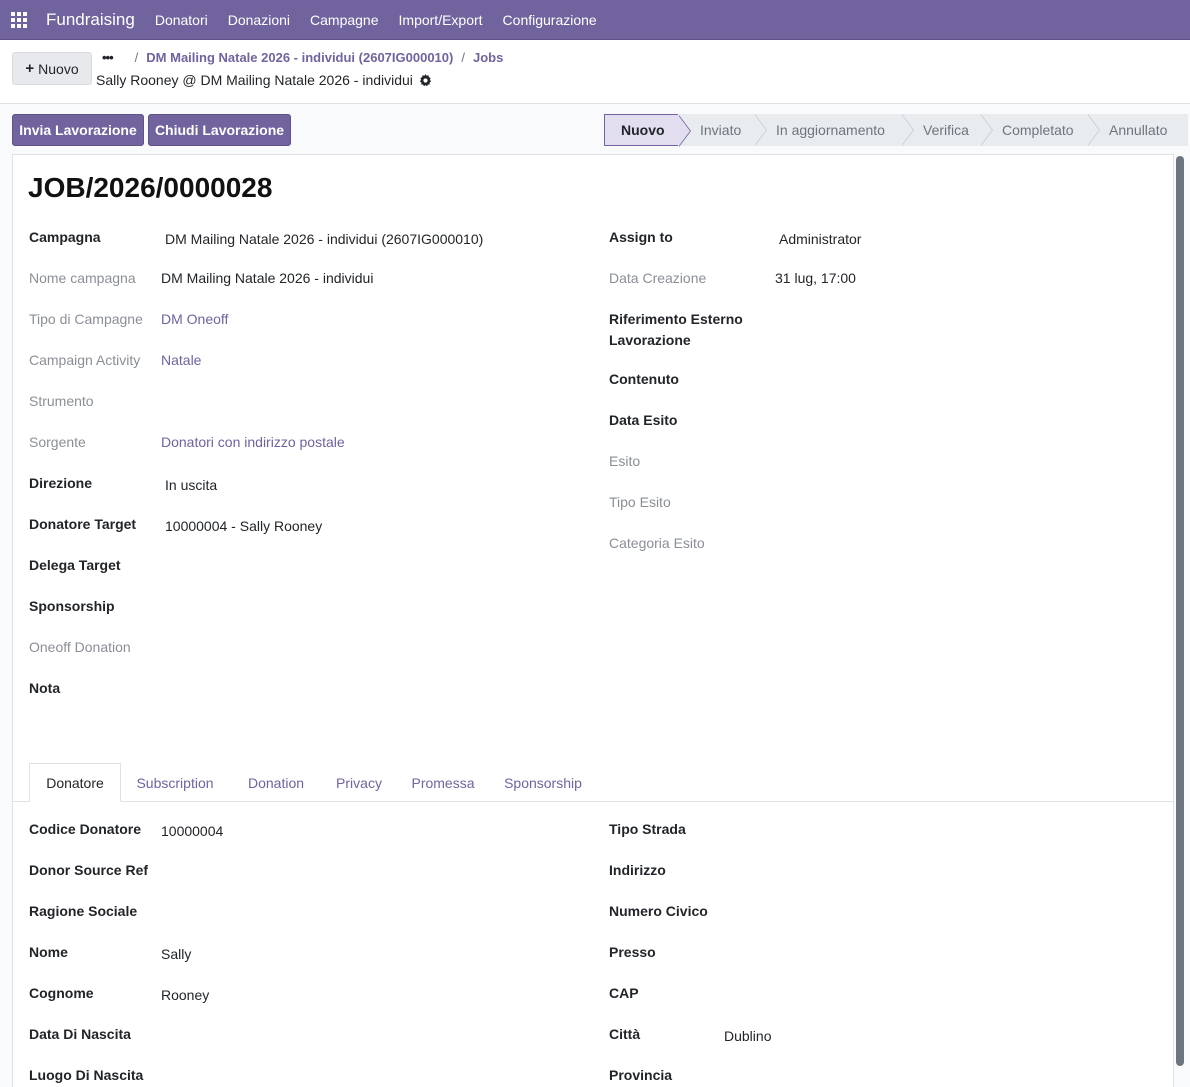 This screenshot has width=1190, height=1087. I want to click on app-brand: Fundraising, so click(90, 20).